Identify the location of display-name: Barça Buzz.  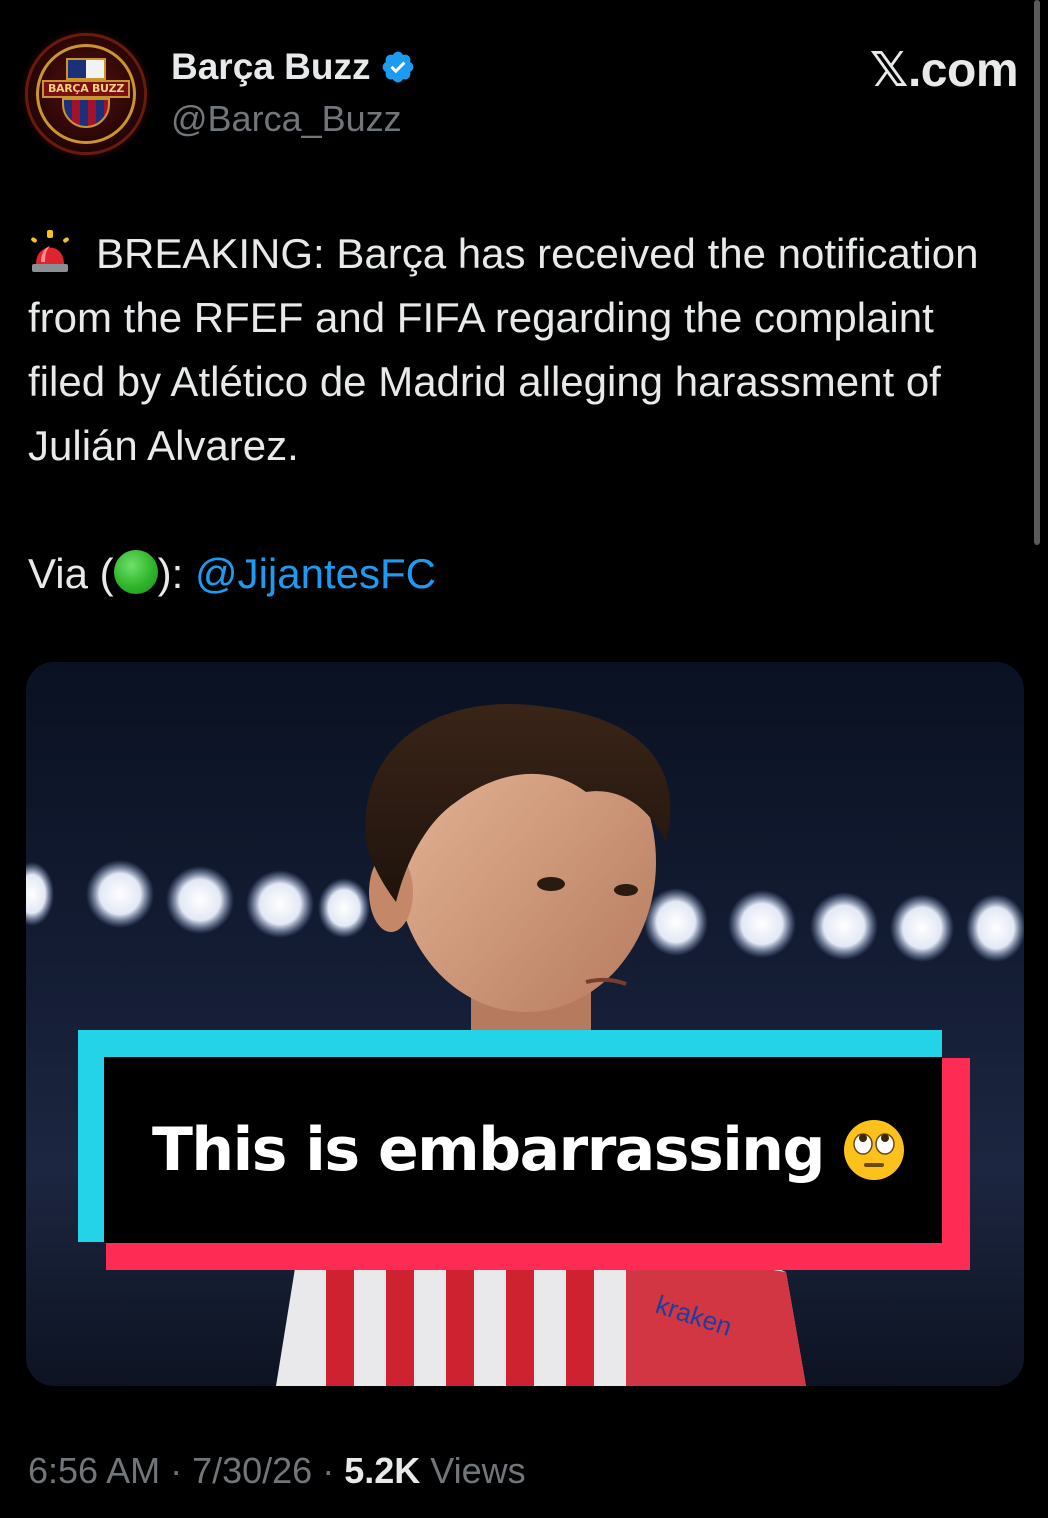
(270, 67).